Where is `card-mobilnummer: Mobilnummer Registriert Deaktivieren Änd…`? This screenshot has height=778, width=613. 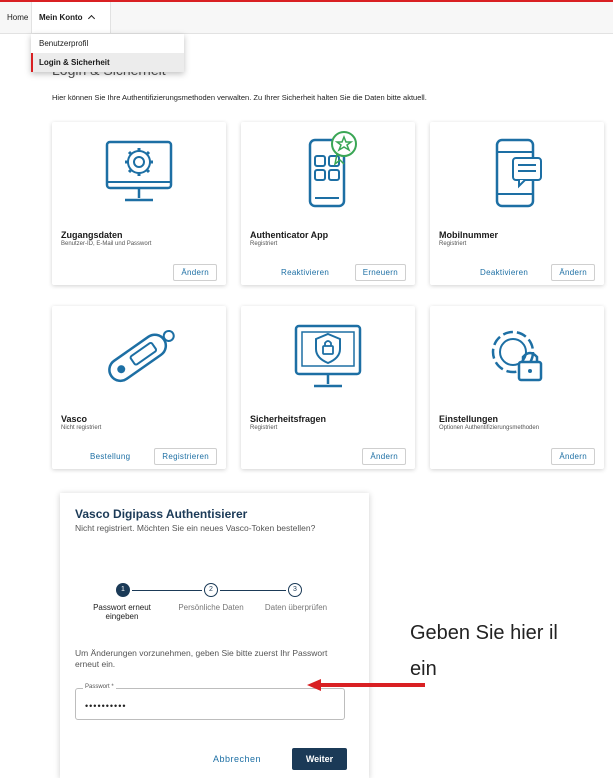 card-mobilnummer: Mobilnummer Registriert Deaktivieren Änd… is located at coordinates (517, 203).